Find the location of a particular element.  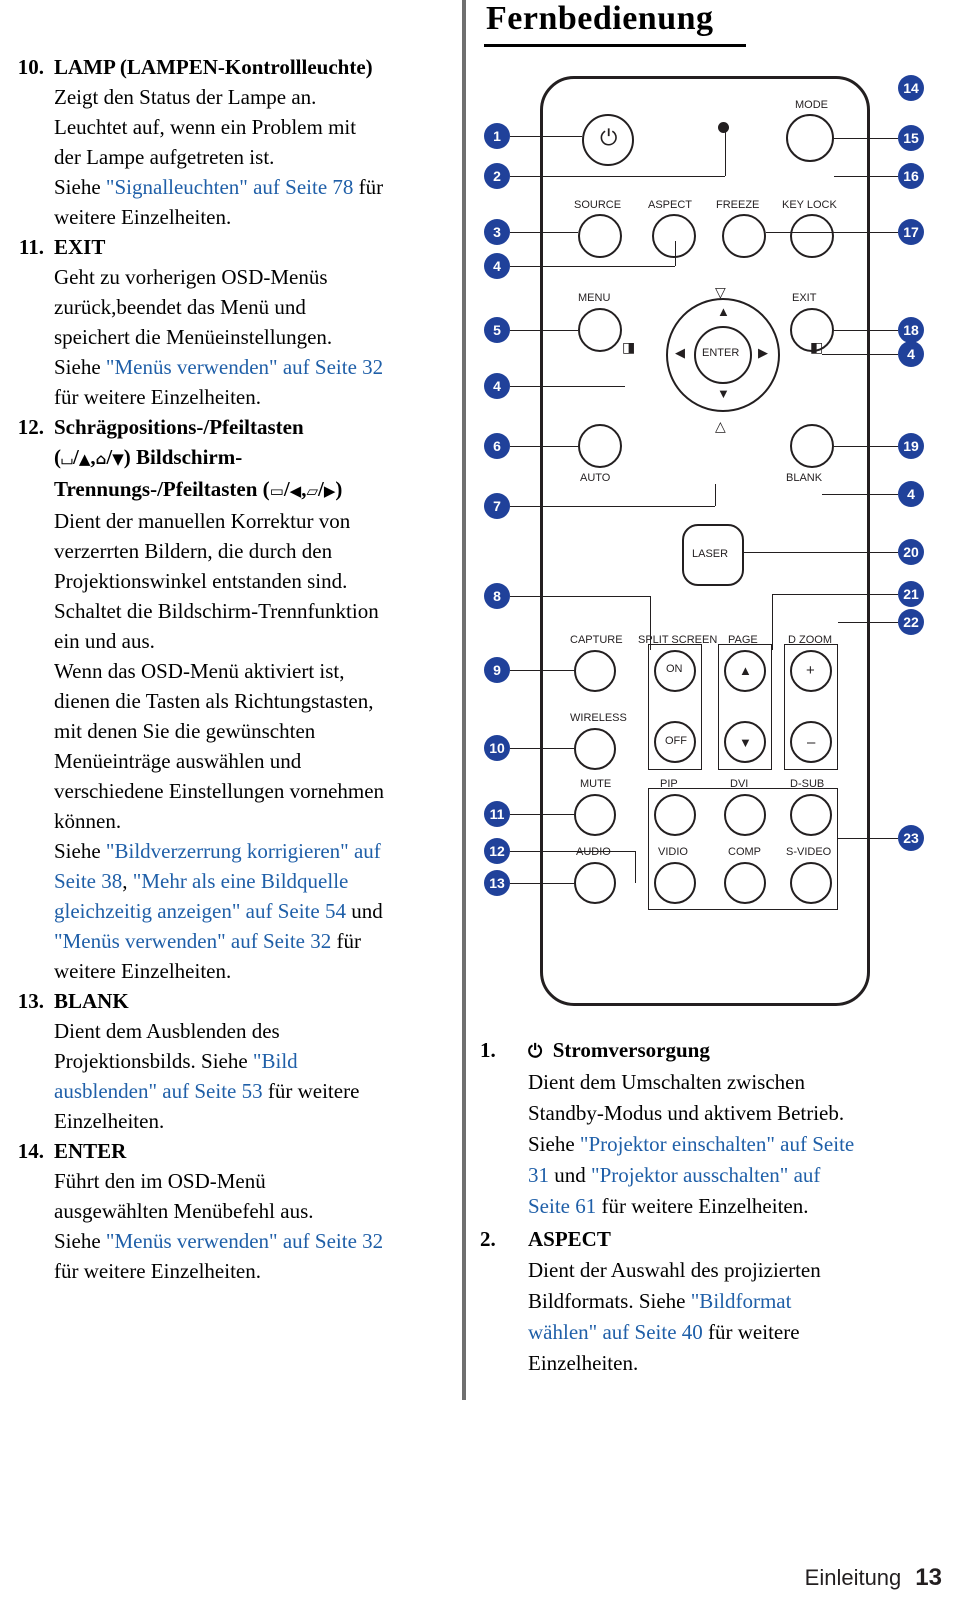

cross-reference-link: "Bildformat is located at coordinates (741, 1301).